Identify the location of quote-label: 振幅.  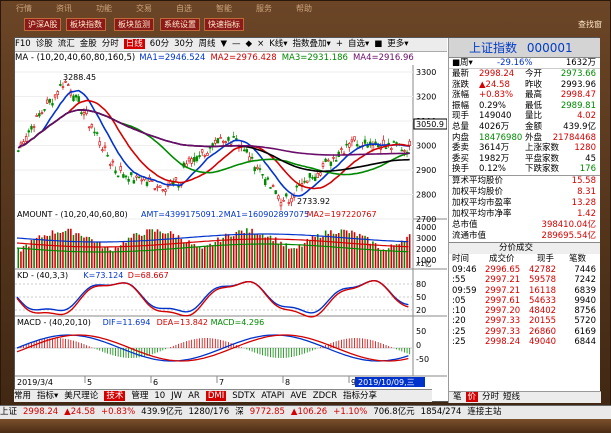
(461, 105).